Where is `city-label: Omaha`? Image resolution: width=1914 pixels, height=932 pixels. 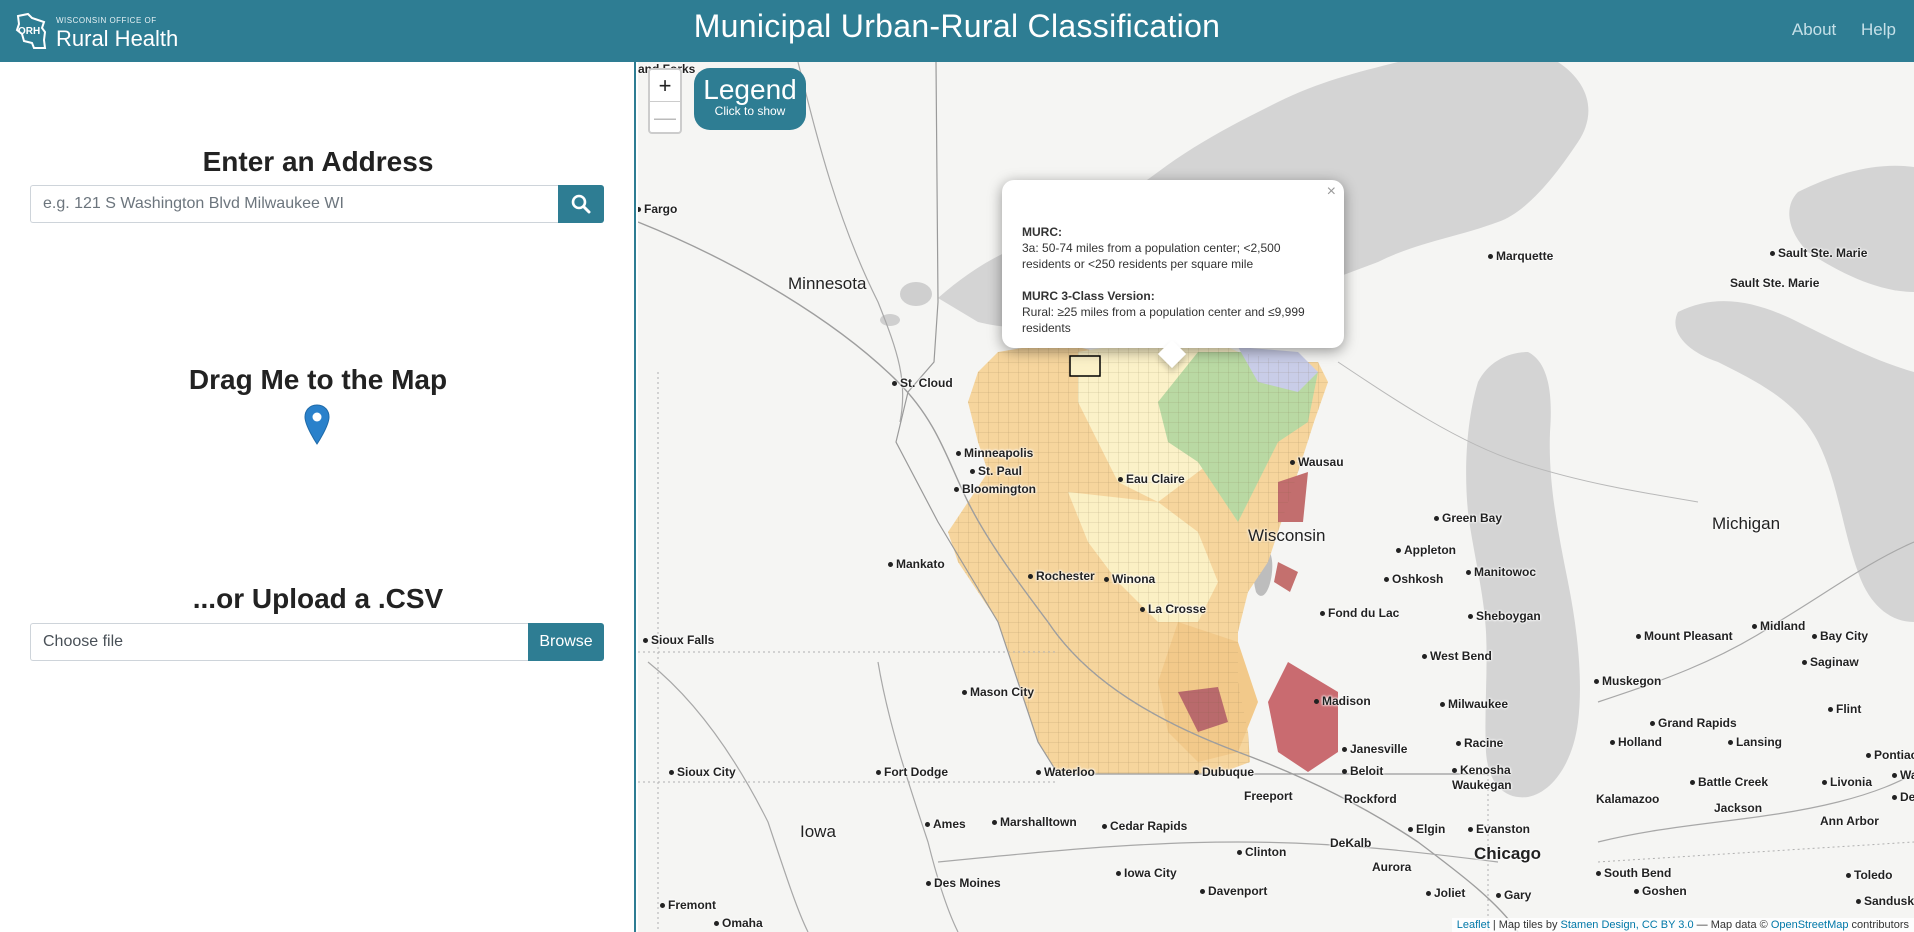
city-label: Omaha is located at coordinates (738, 923).